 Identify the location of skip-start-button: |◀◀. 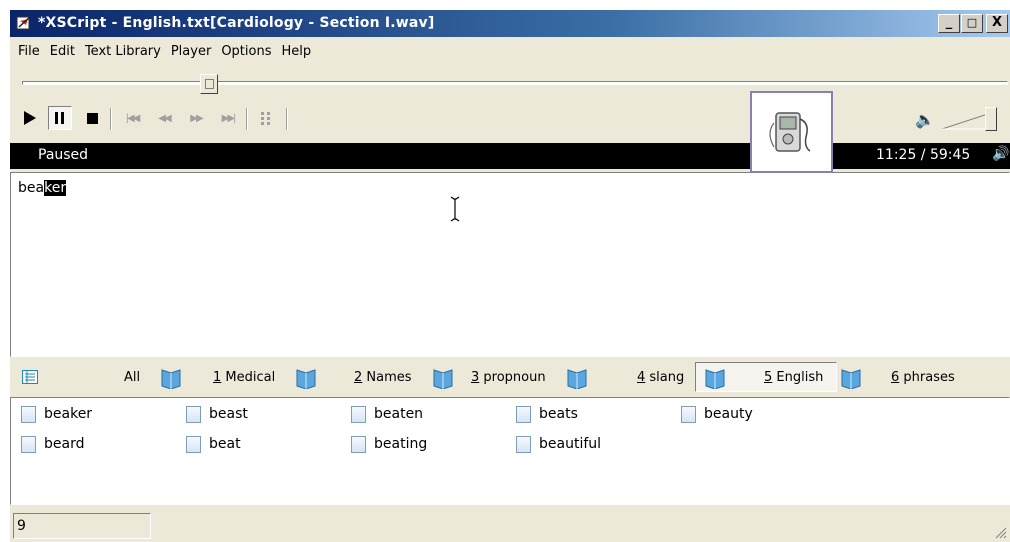
(132, 118).